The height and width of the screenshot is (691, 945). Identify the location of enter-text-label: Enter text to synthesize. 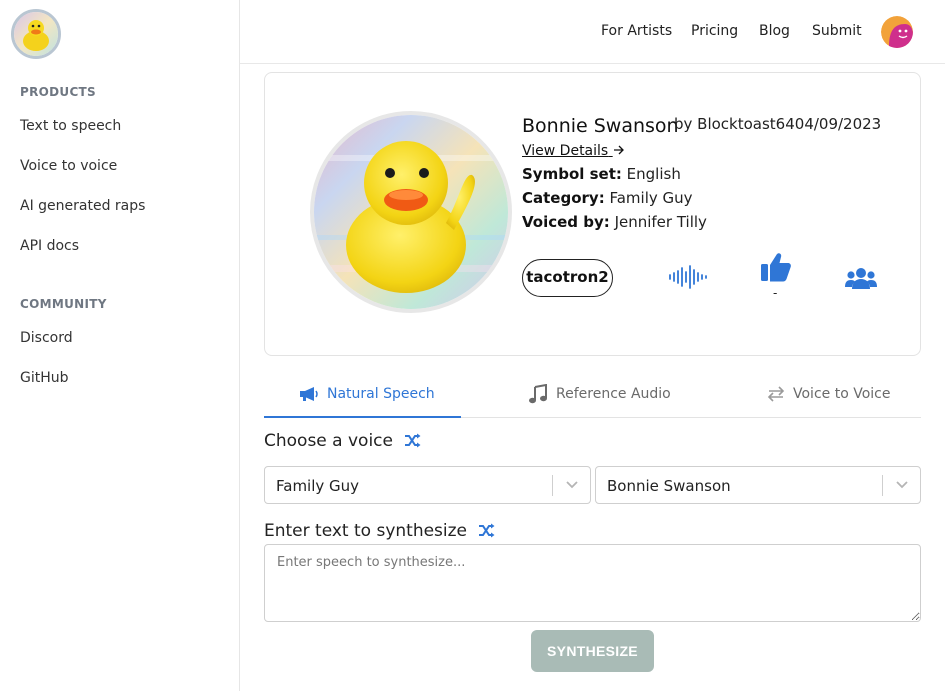
(366, 531).